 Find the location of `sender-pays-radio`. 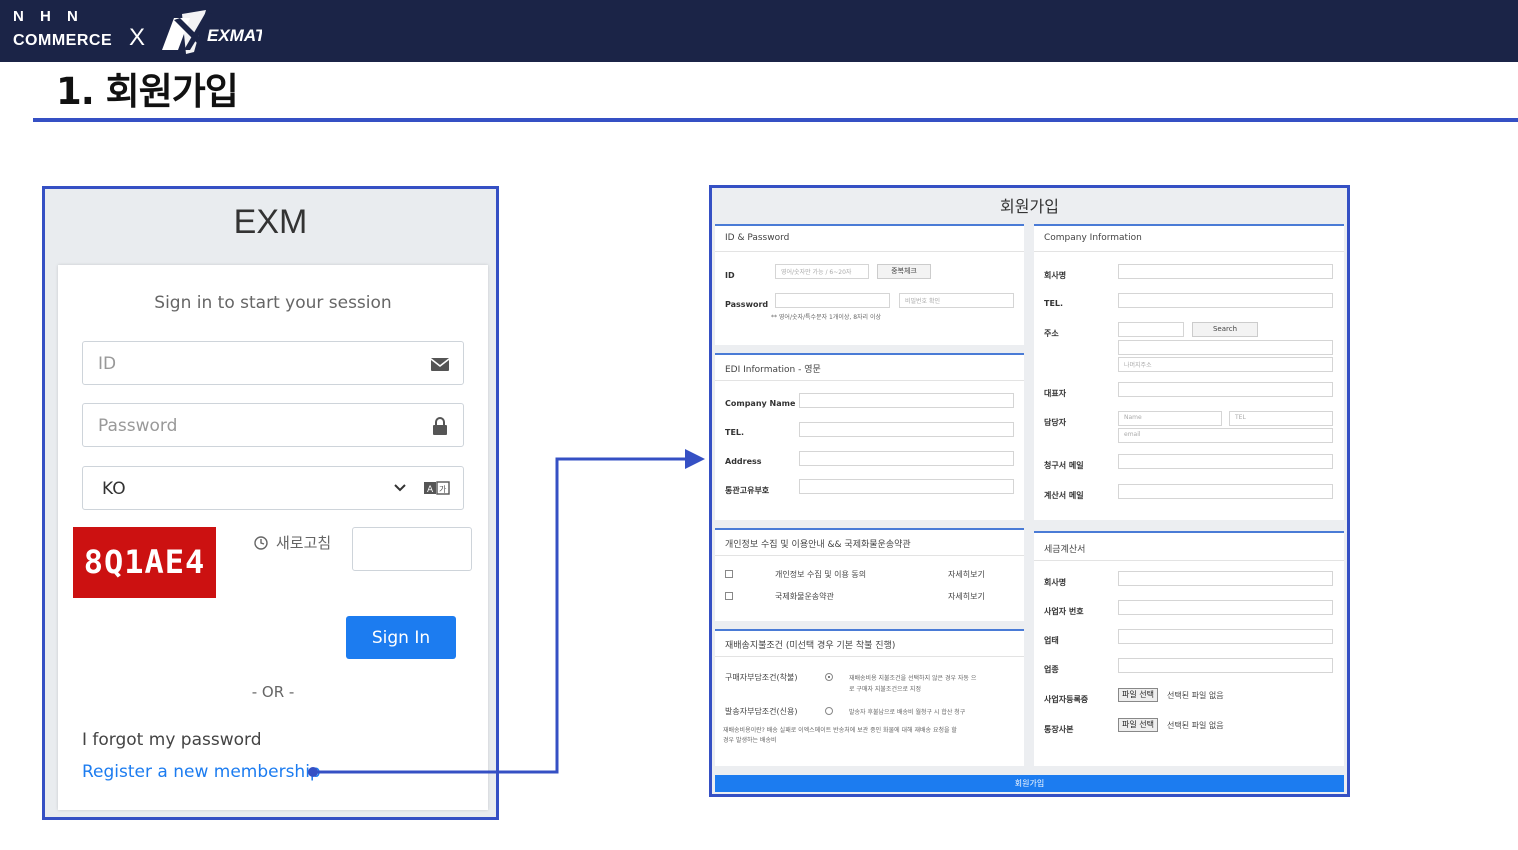

sender-pays-radio is located at coordinates (829, 711).